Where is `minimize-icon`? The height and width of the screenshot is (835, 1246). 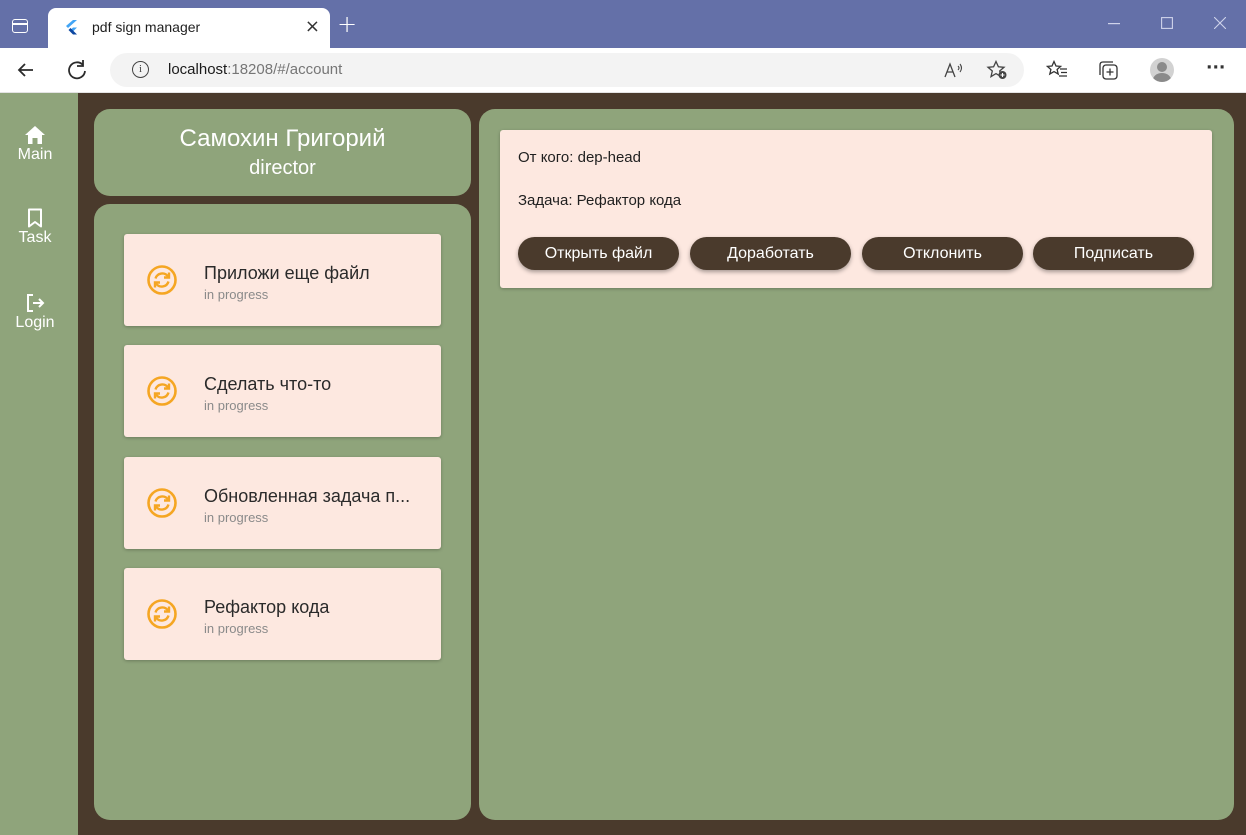 minimize-icon is located at coordinates (1114, 24).